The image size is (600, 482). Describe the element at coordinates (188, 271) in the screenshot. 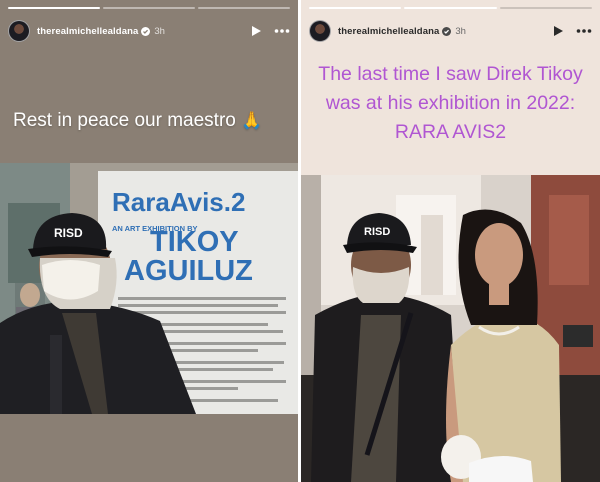

I see `banner-artist-line2: AGUILUZ` at that location.